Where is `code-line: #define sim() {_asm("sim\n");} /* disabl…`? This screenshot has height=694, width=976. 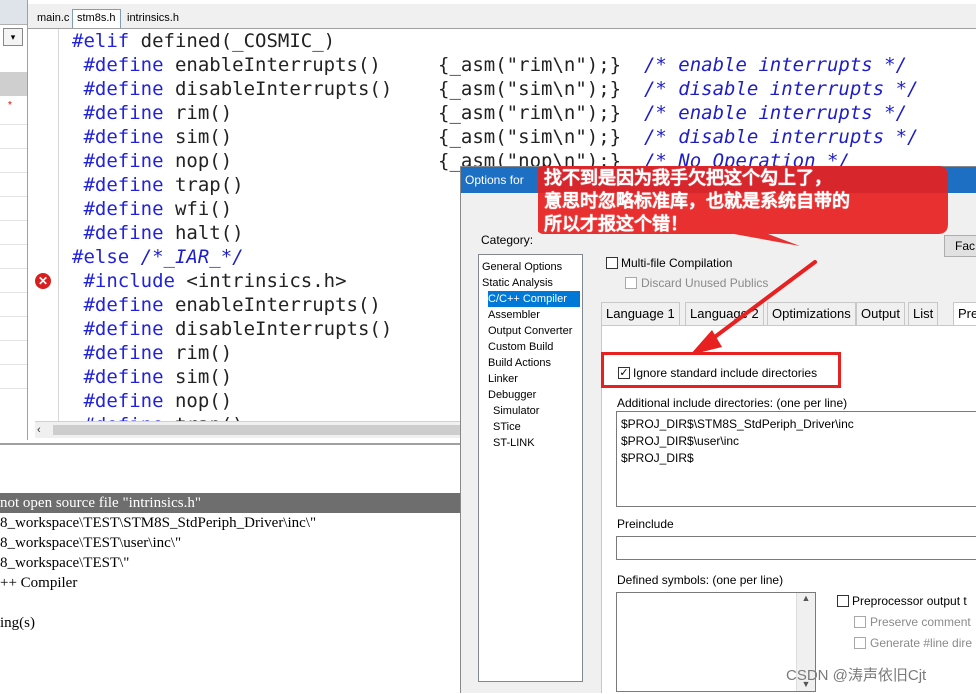
code-line: #define sim() {_asm("sim\n");} /* disabl… is located at coordinates (524, 137).